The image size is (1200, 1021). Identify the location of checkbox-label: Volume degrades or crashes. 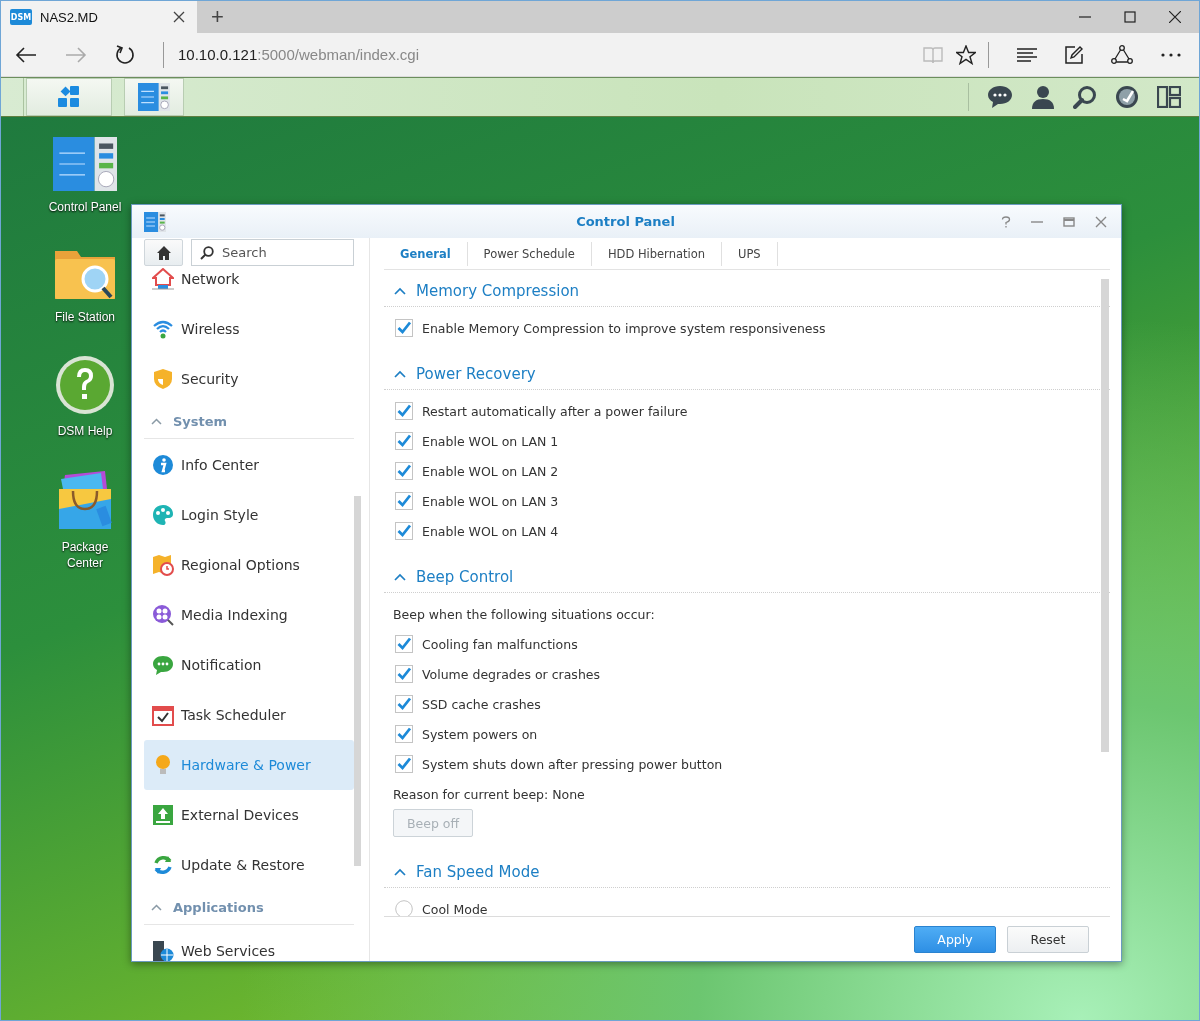
(511, 674).